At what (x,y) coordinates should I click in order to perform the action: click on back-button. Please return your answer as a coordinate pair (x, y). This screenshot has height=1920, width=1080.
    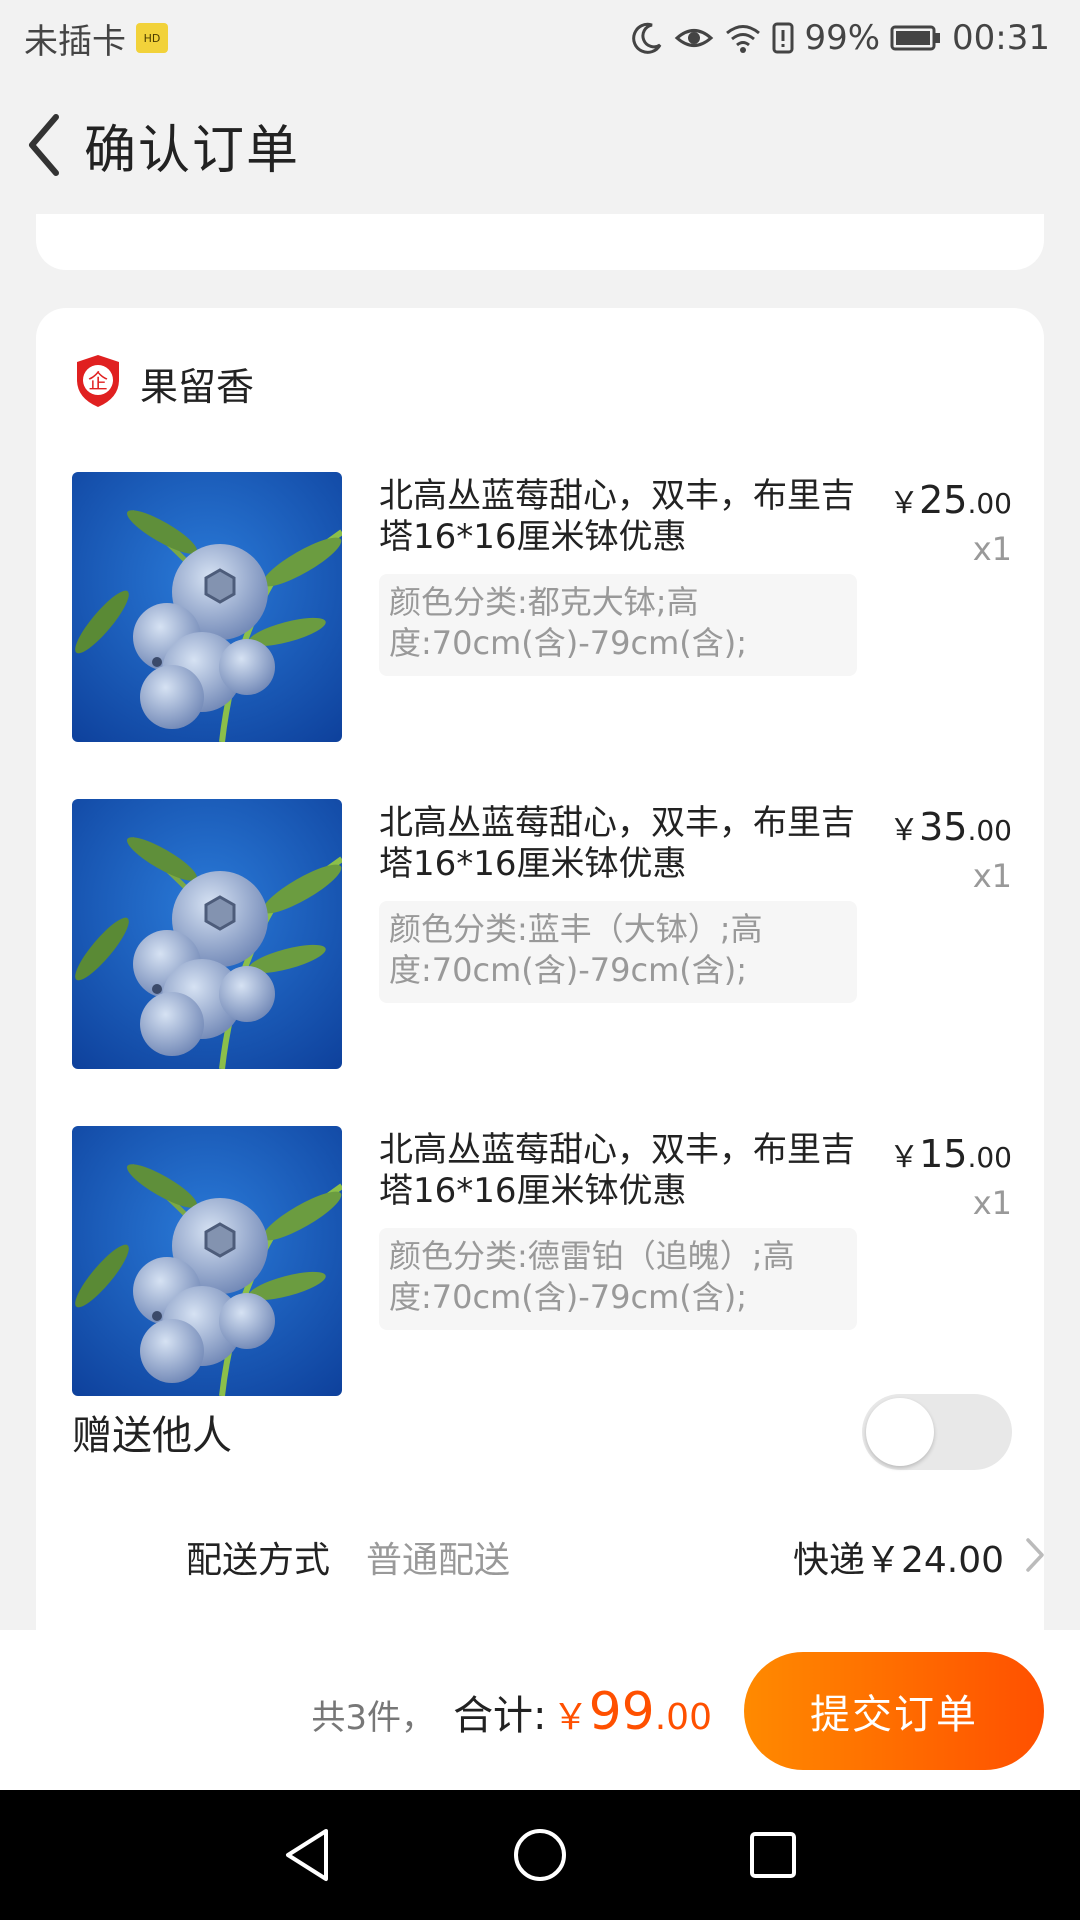
    Looking at the image, I should click on (44, 145).